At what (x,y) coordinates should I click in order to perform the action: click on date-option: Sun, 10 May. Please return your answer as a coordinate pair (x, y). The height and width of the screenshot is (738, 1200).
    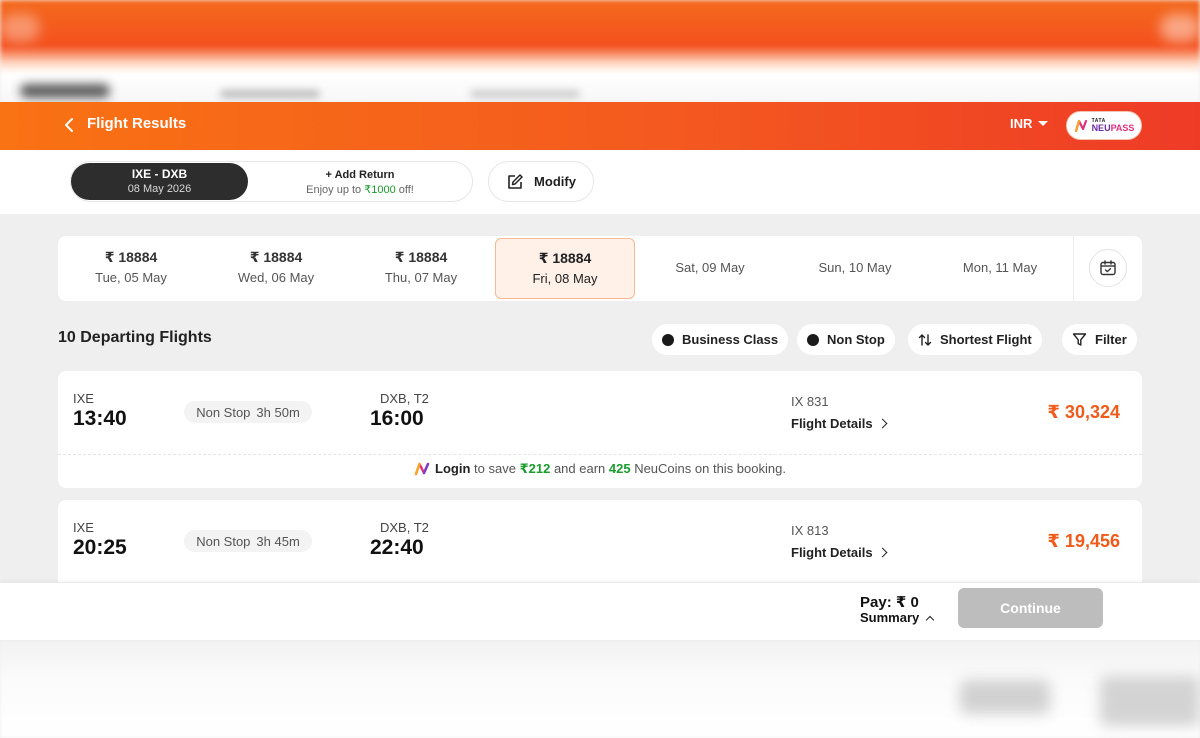
    Looking at the image, I should click on (855, 268).